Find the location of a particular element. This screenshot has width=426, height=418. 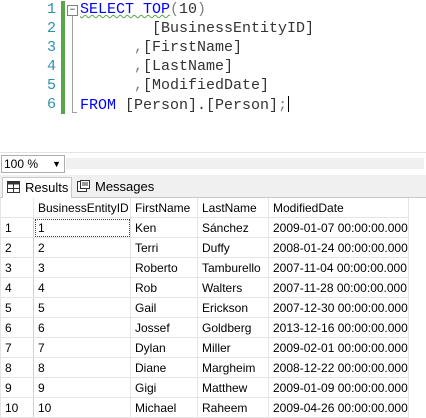

change-tracking-bar is located at coordinates (63, 57).